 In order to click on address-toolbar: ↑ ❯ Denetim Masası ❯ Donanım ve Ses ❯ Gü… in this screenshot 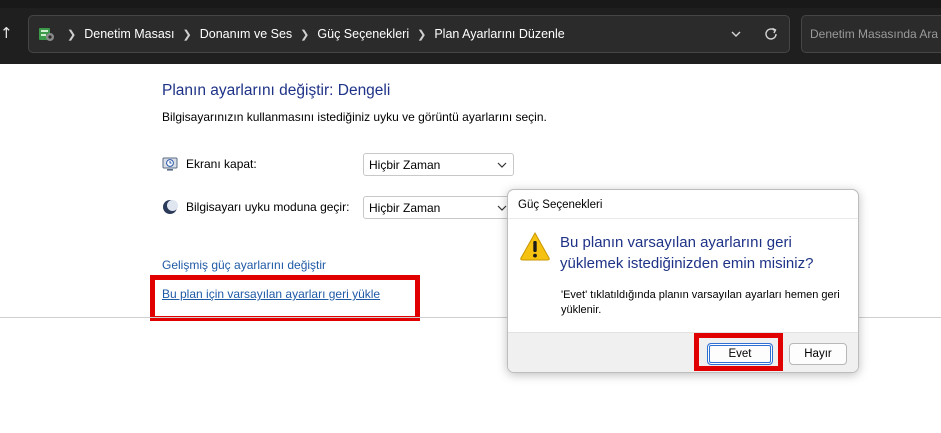, I will do `click(470, 32)`.